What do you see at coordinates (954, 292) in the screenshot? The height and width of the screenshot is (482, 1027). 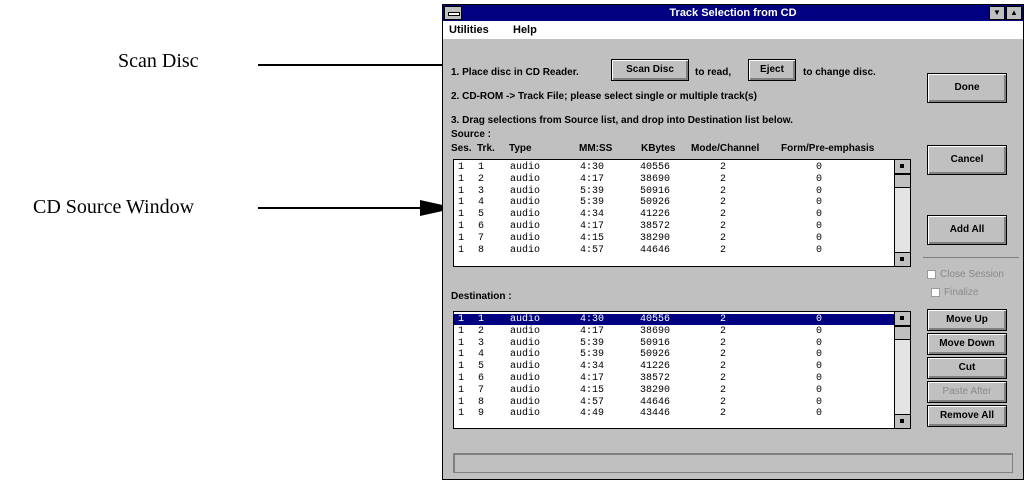 I see `finalize-checkbox: Finalize` at bounding box center [954, 292].